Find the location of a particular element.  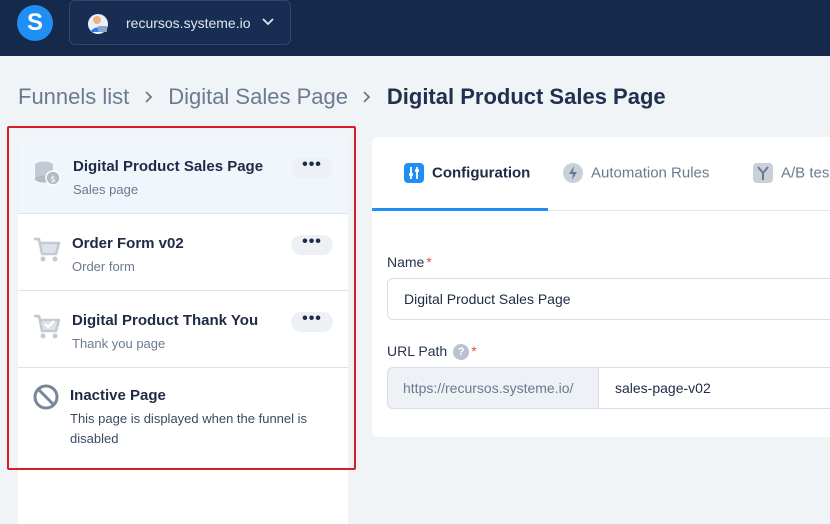

tab-configuration: Configuration is located at coordinates (467, 173).